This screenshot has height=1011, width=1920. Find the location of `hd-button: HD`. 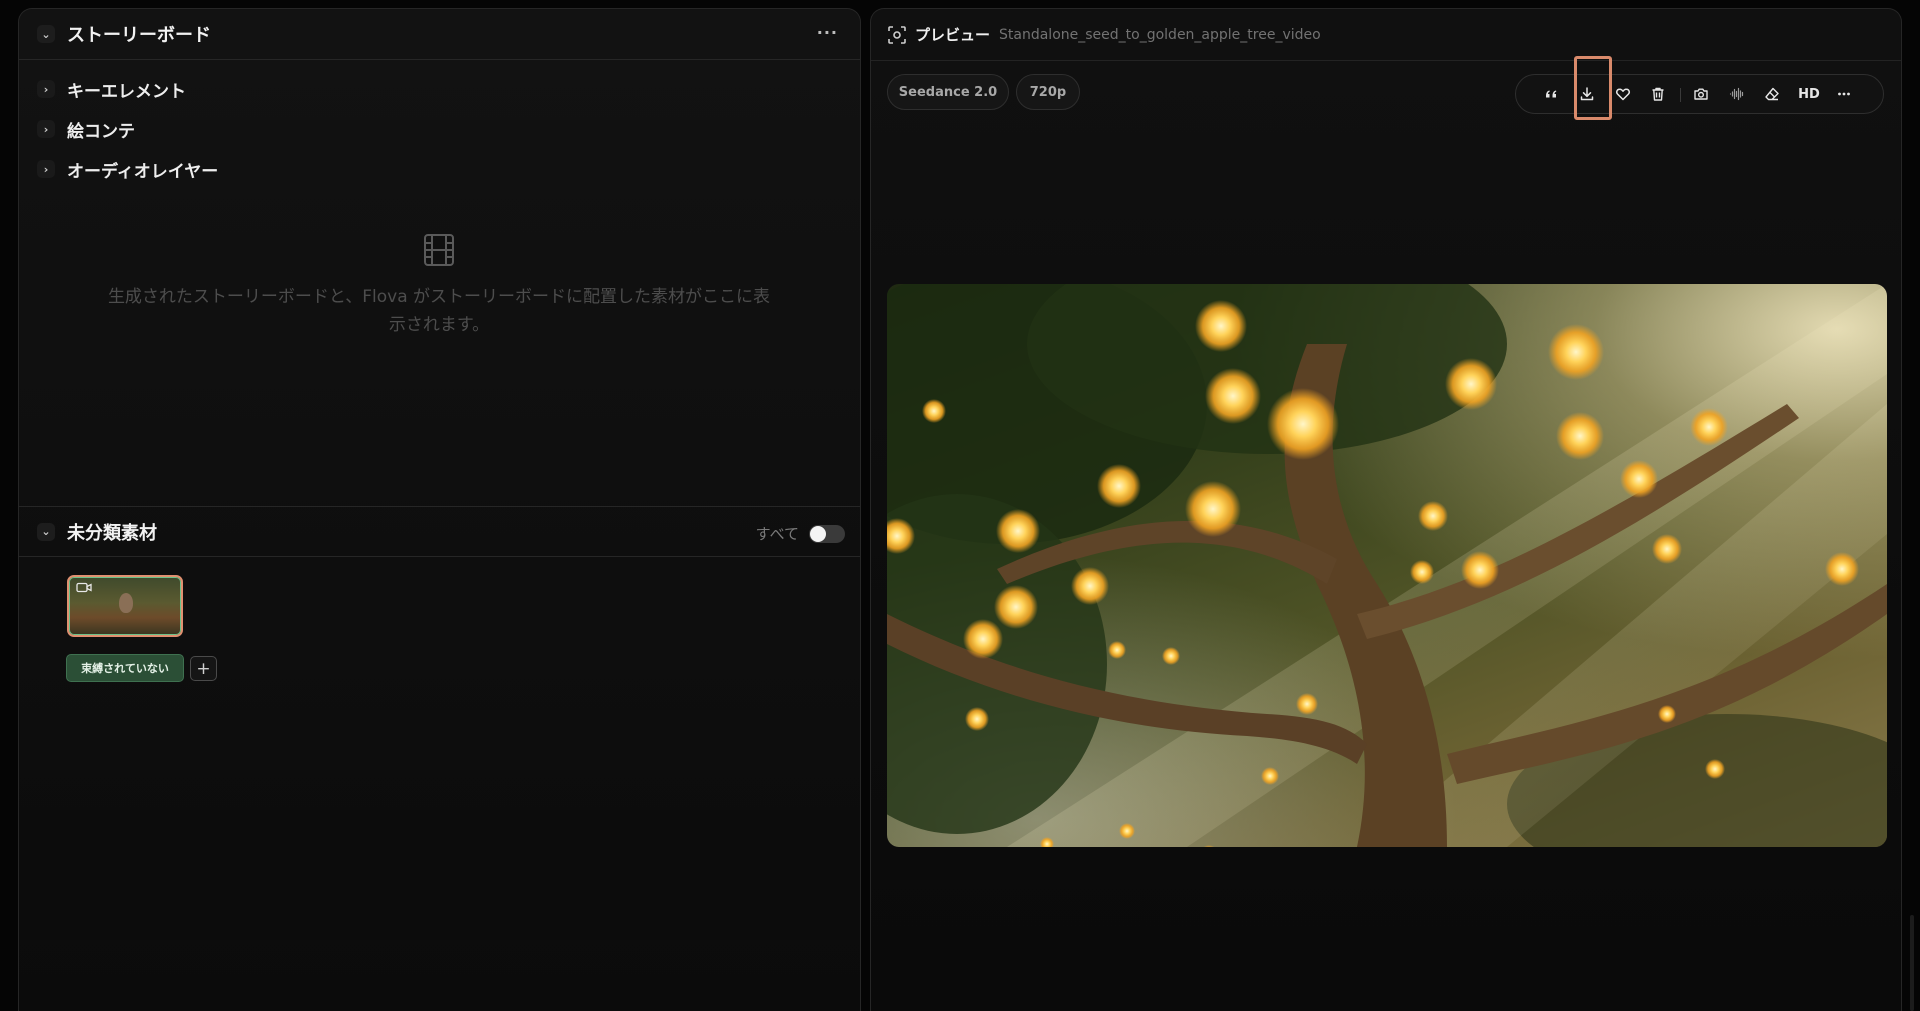

hd-button: HD is located at coordinates (1809, 94).